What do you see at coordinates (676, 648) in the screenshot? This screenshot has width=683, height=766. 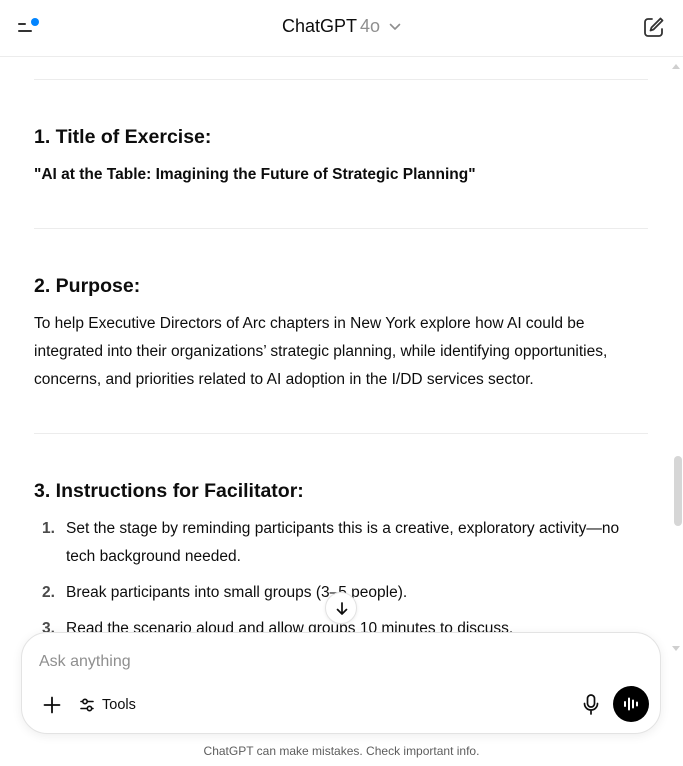 I see `scroll-down-arrow` at bounding box center [676, 648].